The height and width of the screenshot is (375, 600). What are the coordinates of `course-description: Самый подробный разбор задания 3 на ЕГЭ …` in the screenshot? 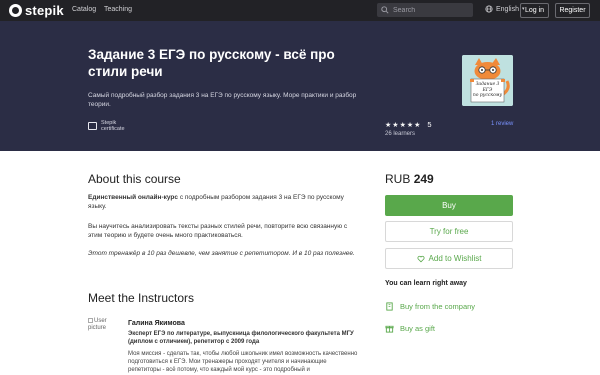 It's located at (222, 100).